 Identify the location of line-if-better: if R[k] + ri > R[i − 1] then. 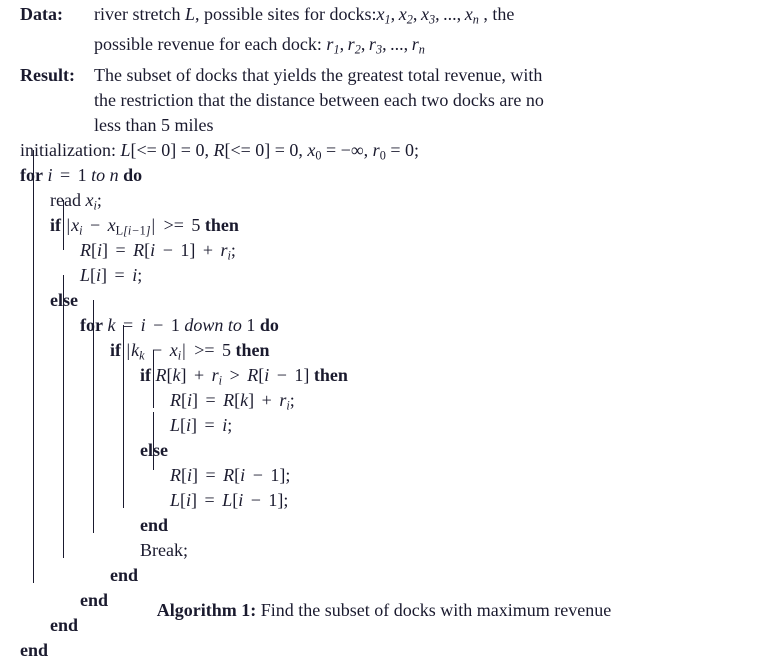
(244, 376).